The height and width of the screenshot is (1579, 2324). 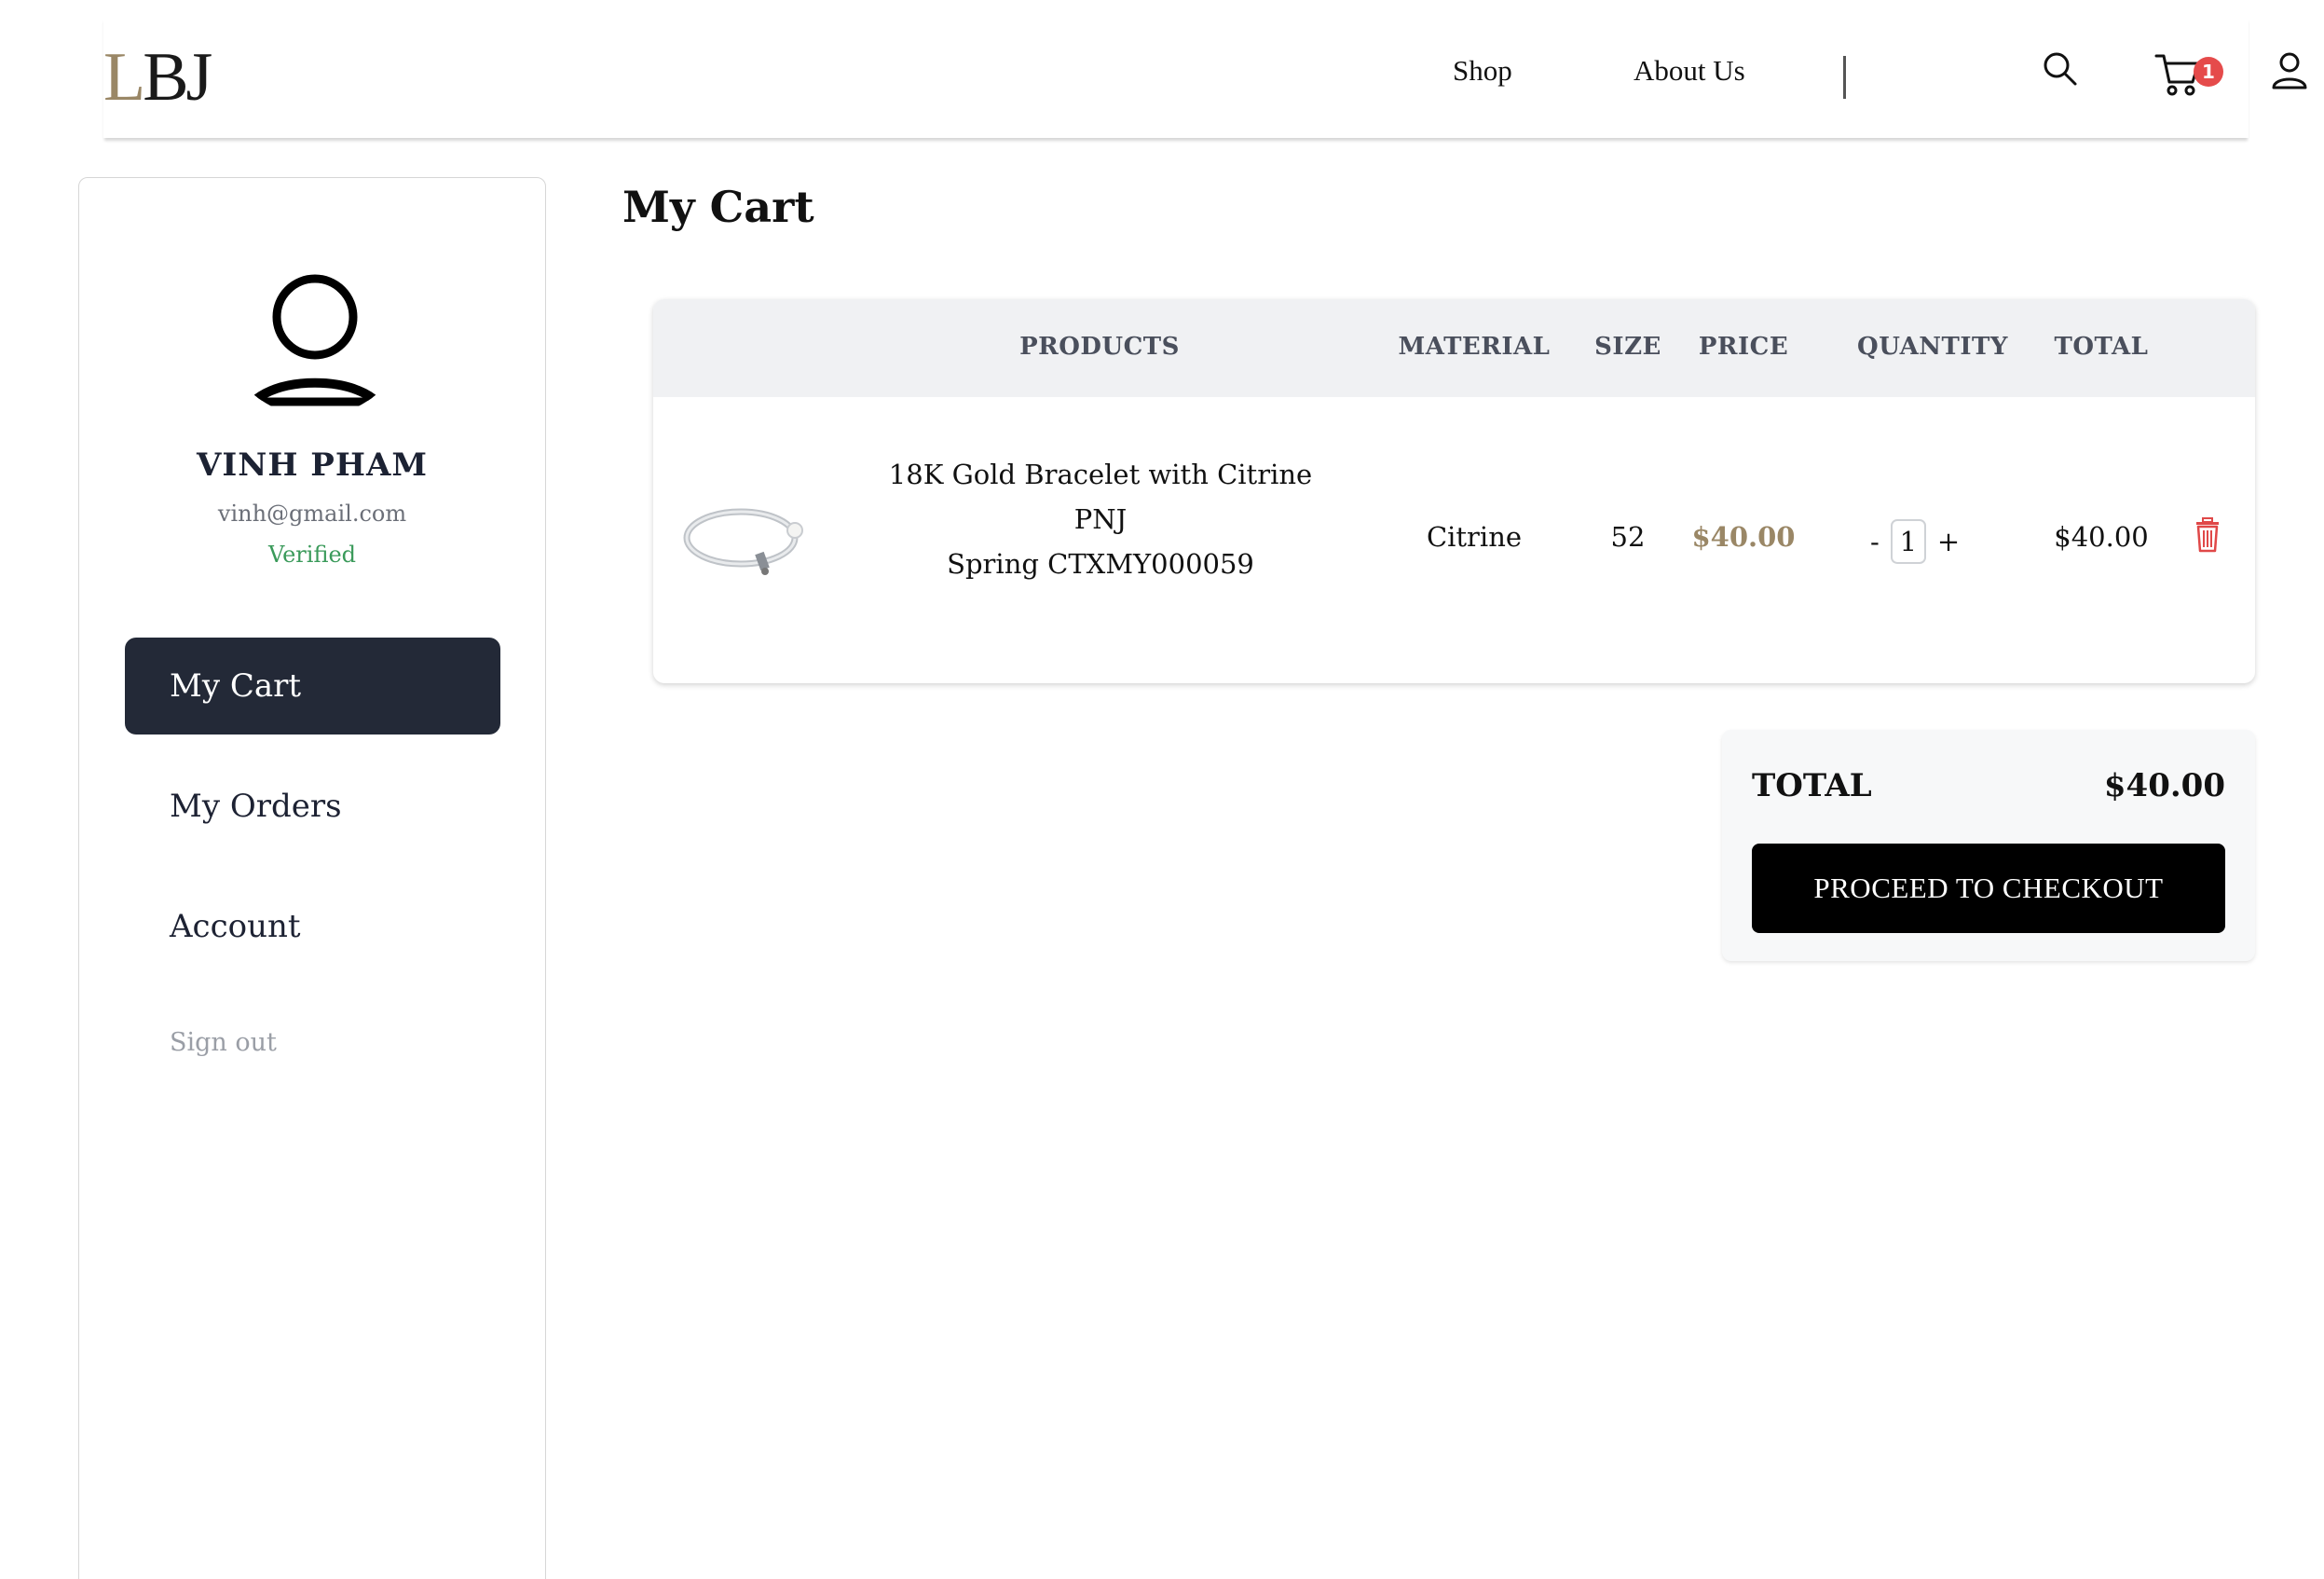 I want to click on header-products: PRODUCTS, so click(x=1099, y=347).